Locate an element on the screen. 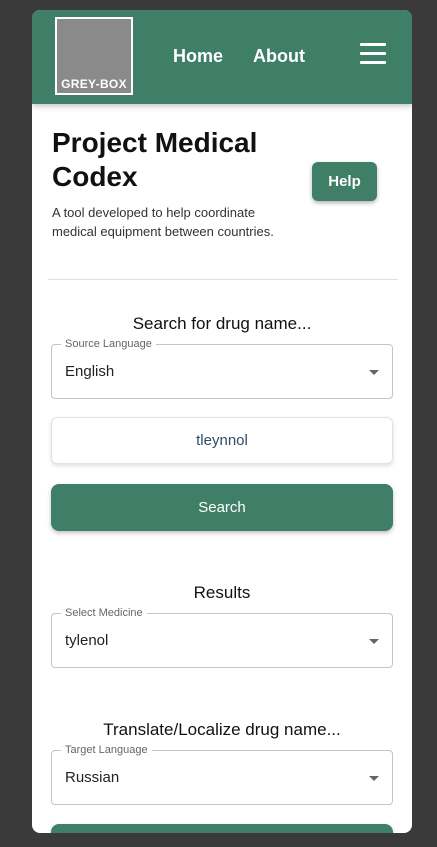 This screenshot has height=847, width=437. target-language-value: Russian is located at coordinates (92, 777).